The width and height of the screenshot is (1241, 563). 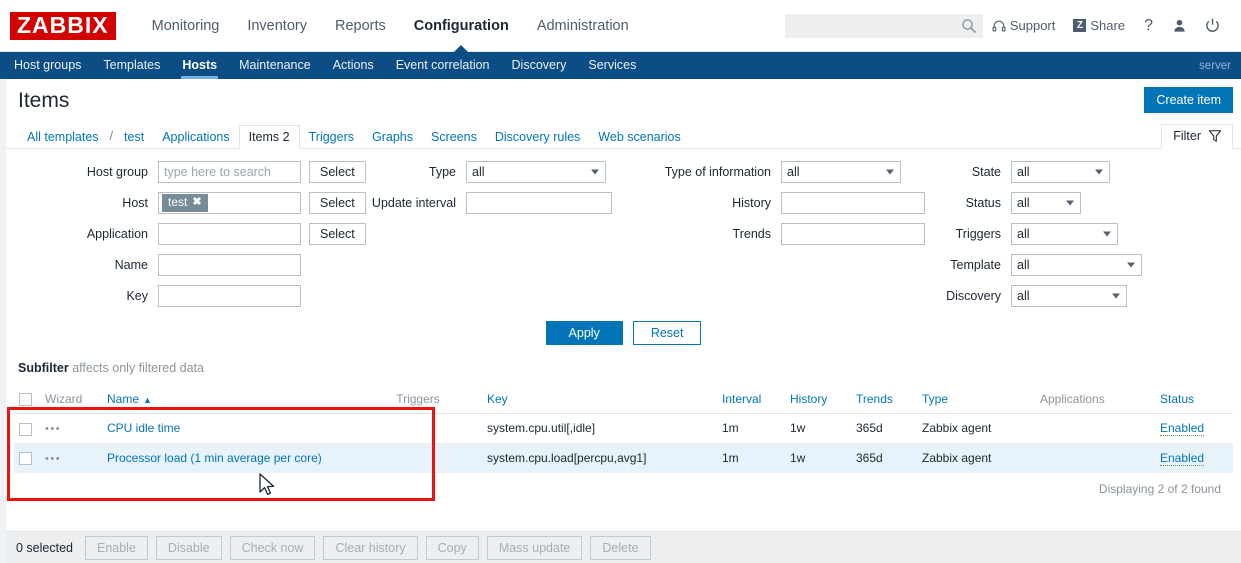 What do you see at coordinates (853, 234) in the screenshot?
I see `trends-input` at bounding box center [853, 234].